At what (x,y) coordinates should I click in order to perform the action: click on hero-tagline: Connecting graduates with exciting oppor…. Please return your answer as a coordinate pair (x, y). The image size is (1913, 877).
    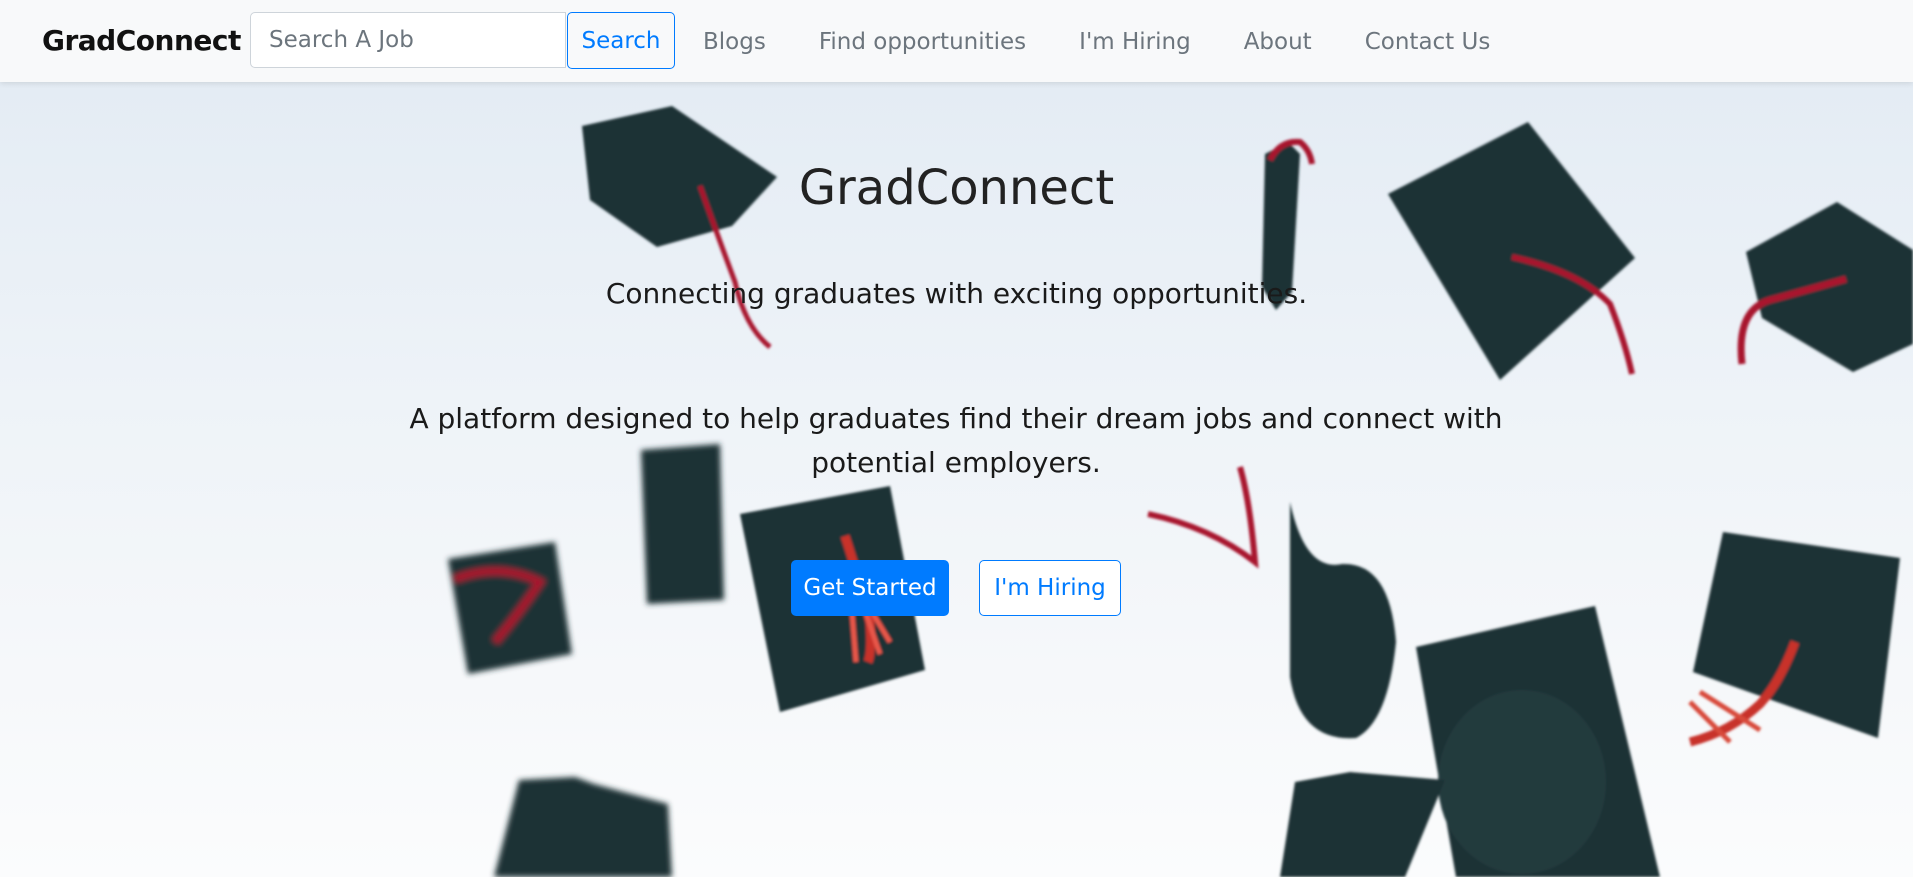
    Looking at the image, I should click on (956, 293).